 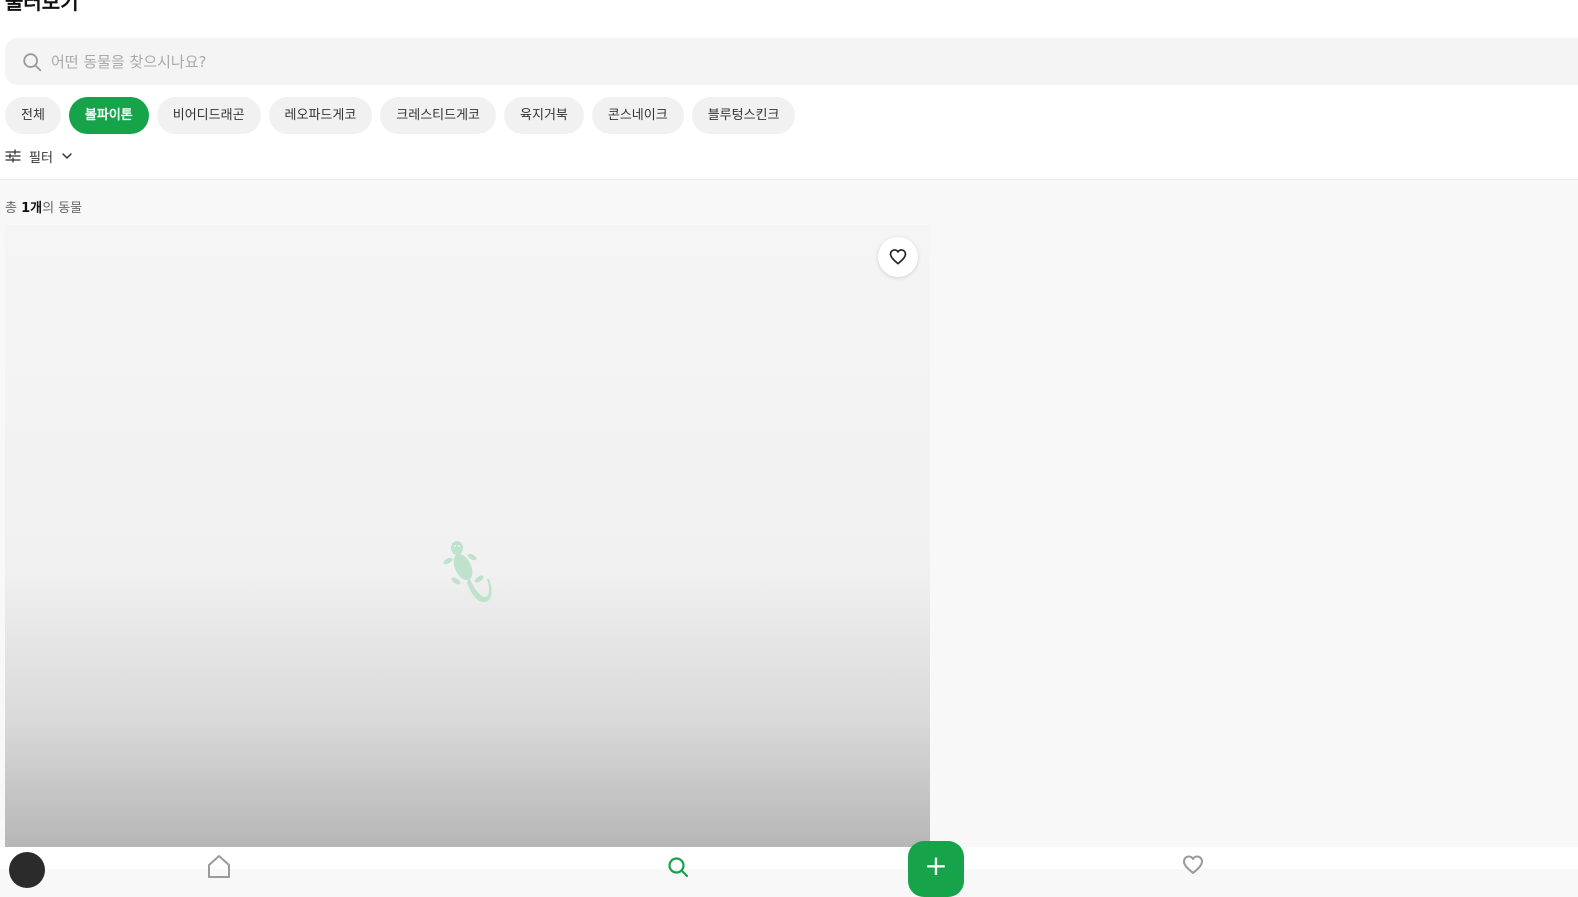 What do you see at coordinates (13, 208) in the screenshot?
I see `results-prefix: 총` at bounding box center [13, 208].